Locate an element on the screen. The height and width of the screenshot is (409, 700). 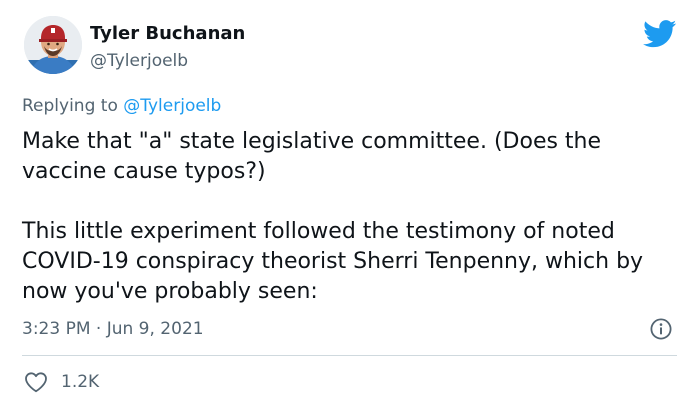
divider is located at coordinates (349, 355).